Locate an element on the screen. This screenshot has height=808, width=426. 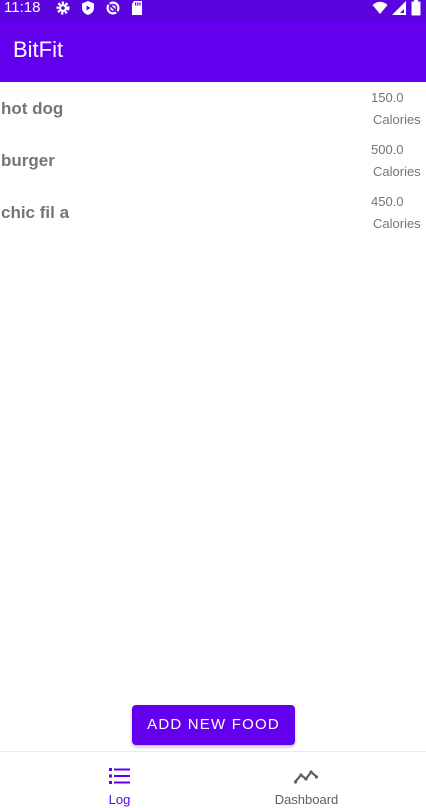
signal-icon is located at coordinates (399, 8).